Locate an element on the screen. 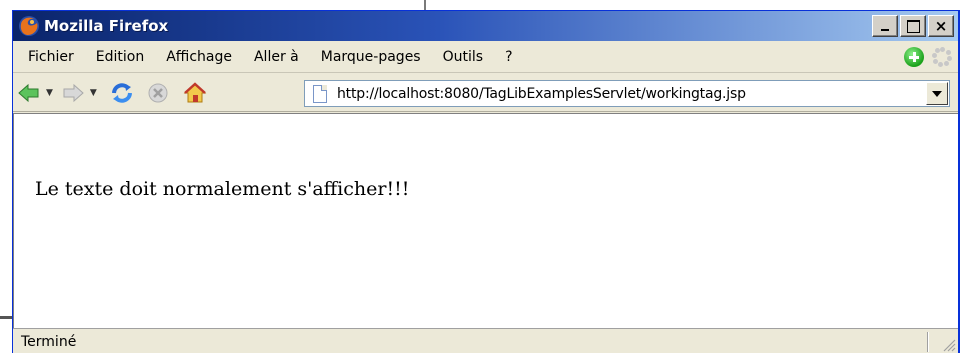 The image size is (960, 353). close-button: × is located at coordinates (941, 26).